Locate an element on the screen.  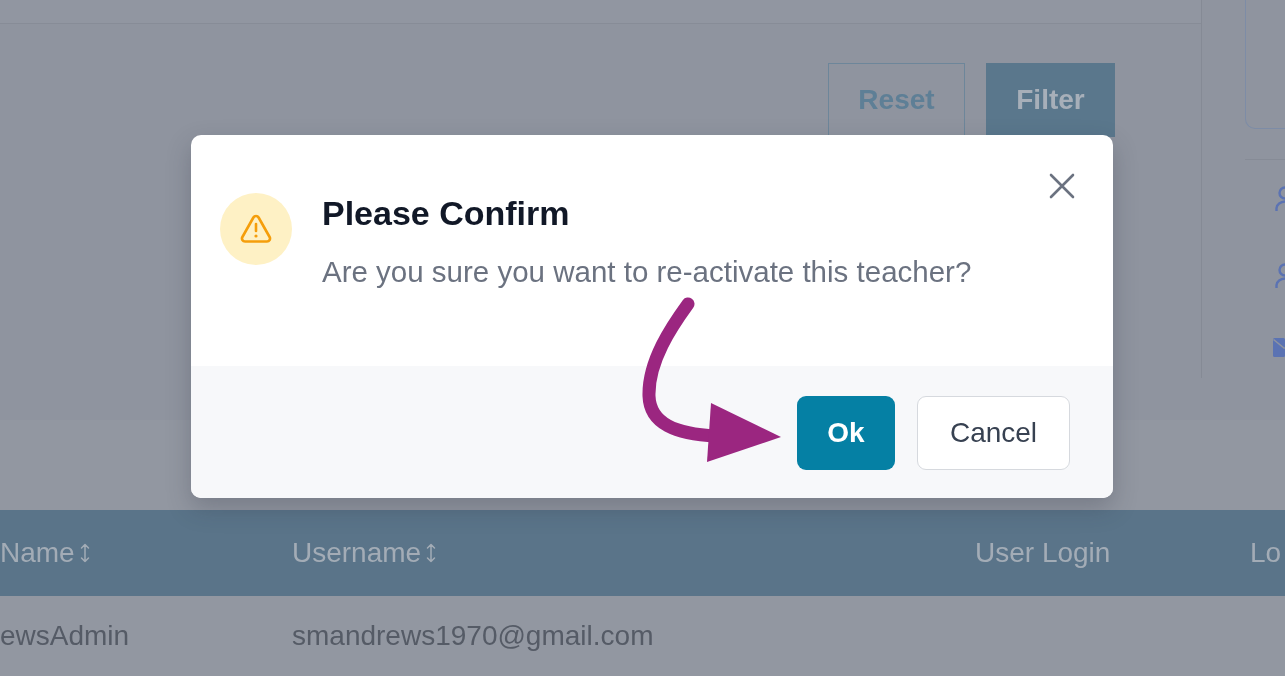
cancel-button: Cancel is located at coordinates (993, 433).